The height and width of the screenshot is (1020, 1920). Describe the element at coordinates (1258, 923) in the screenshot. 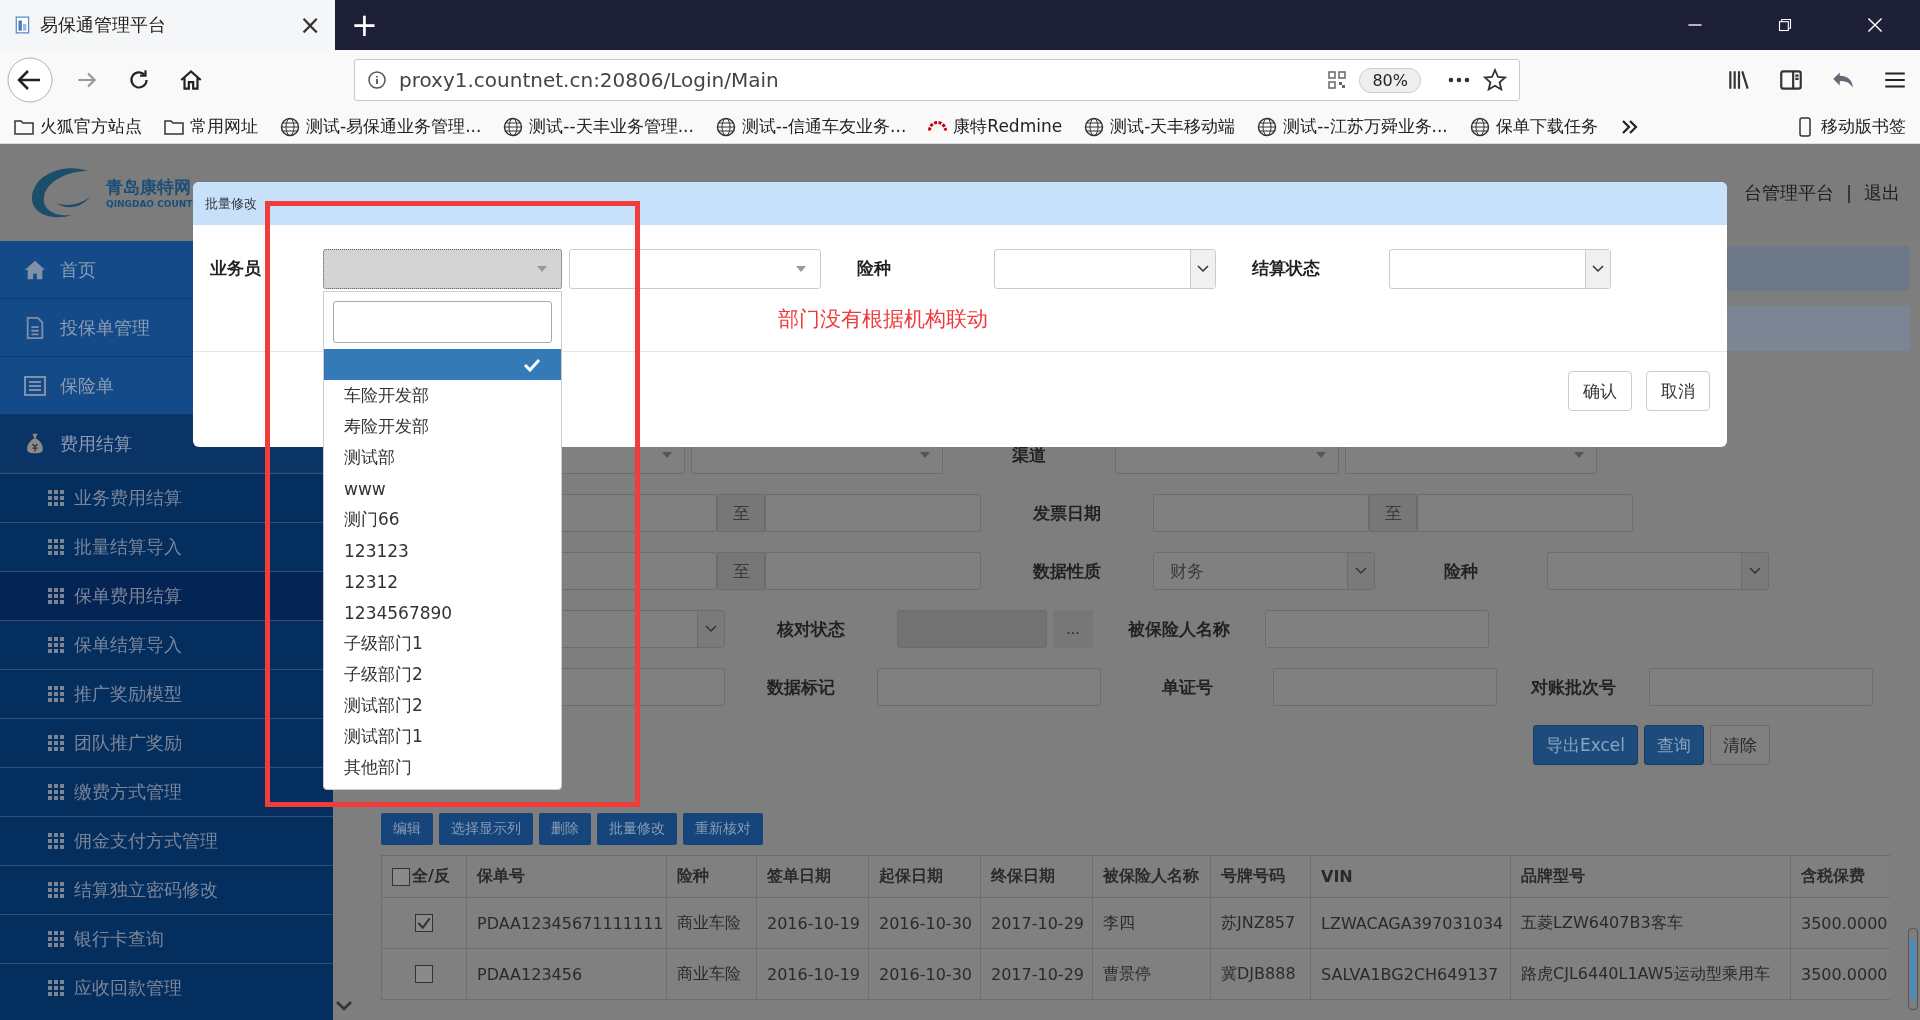

I see `table-cell: 苏JNZ857` at that location.